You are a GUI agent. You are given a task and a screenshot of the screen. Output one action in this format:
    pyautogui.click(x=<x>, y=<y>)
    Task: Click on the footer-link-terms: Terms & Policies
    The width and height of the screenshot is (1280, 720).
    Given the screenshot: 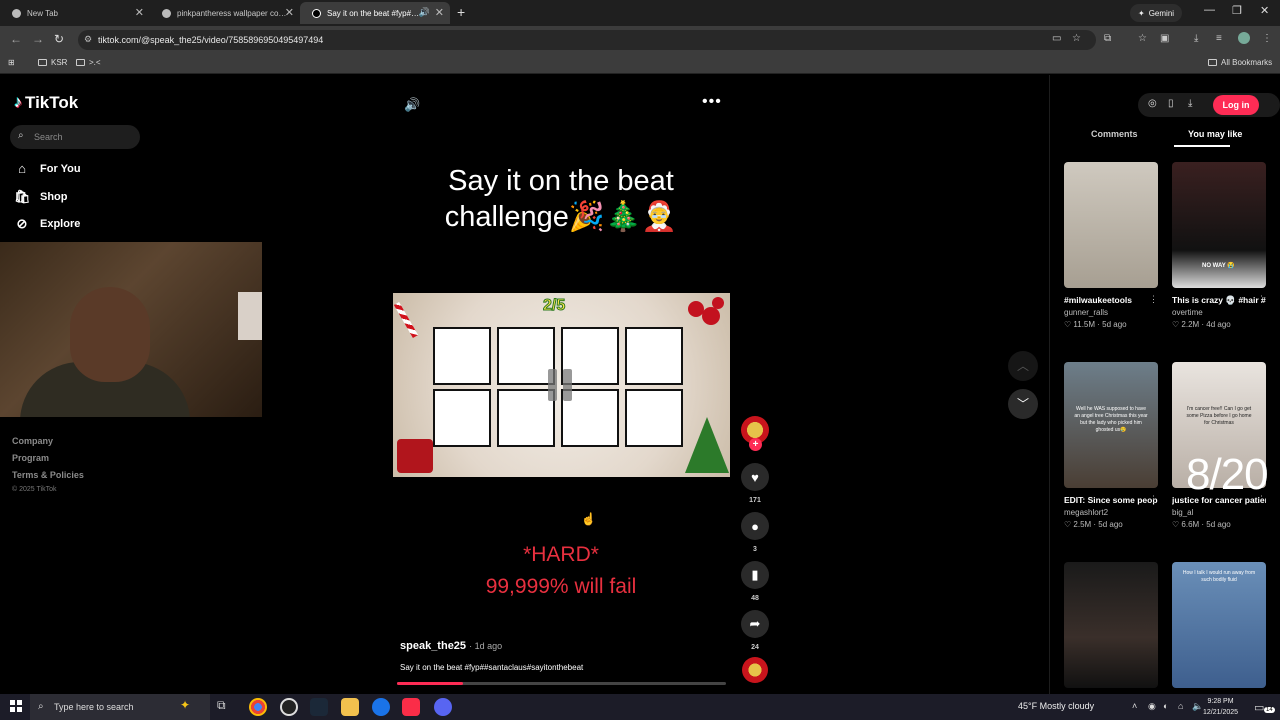 What is the action you would take?
    pyautogui.click(x=48, y=475)
    